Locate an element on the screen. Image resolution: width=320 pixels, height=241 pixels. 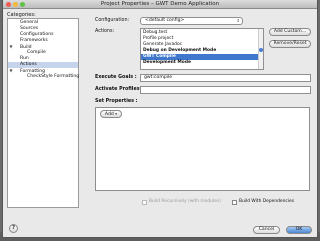
execute-goals-field: gwt:compile is located at coordinates (225, 78).